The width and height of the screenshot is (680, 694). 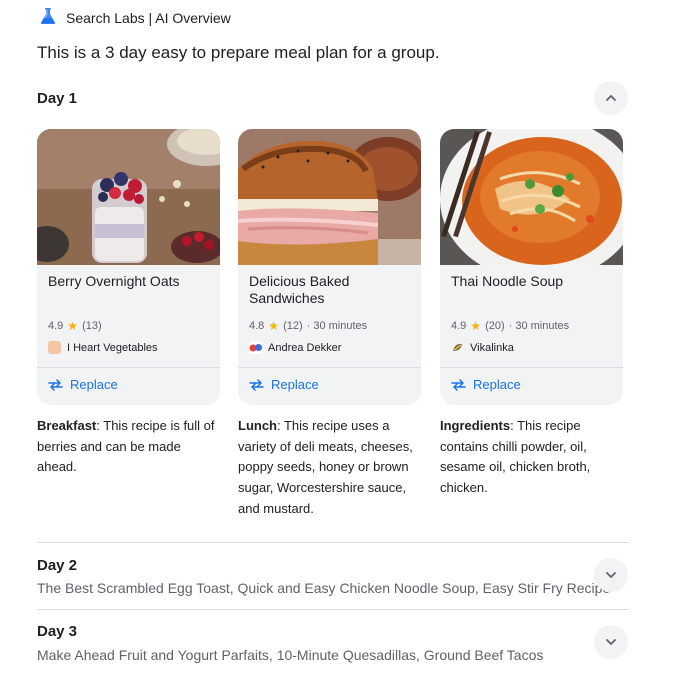 What do you see at coordinates (57, 98) in the screenshot?
I see `day-1-heading: Day 1` at bounding box center [57, 98].